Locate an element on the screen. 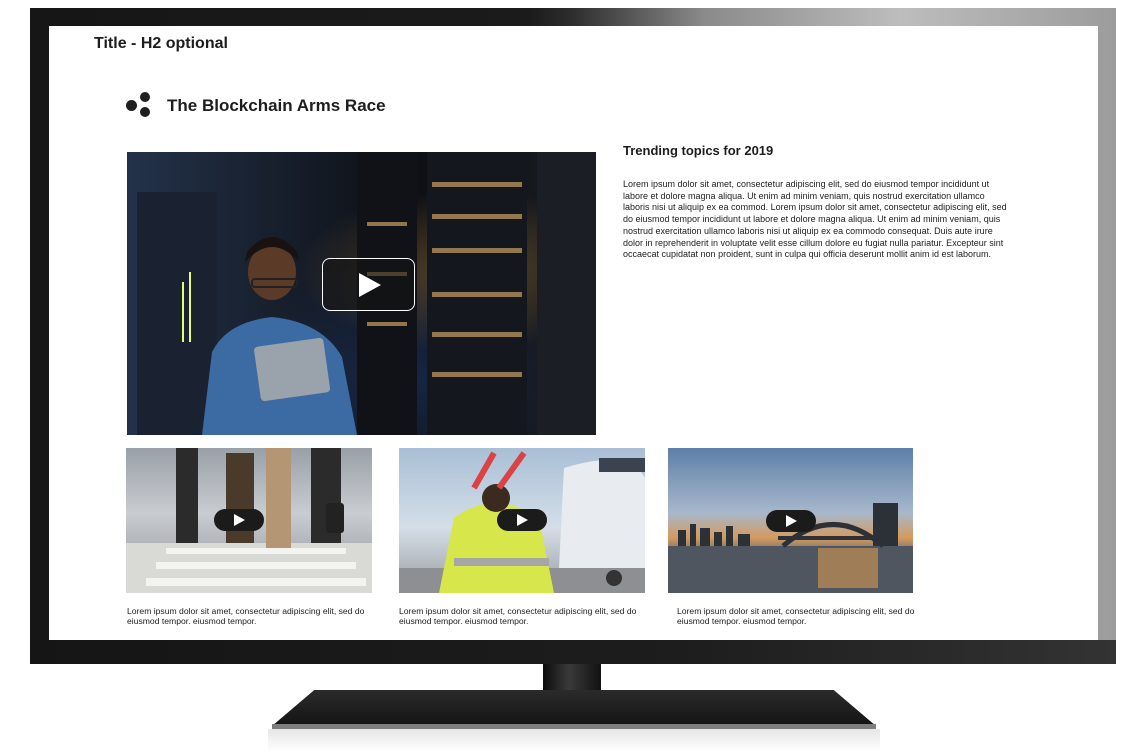  tv-bottom-bezel is located at coordinates (573, 652).